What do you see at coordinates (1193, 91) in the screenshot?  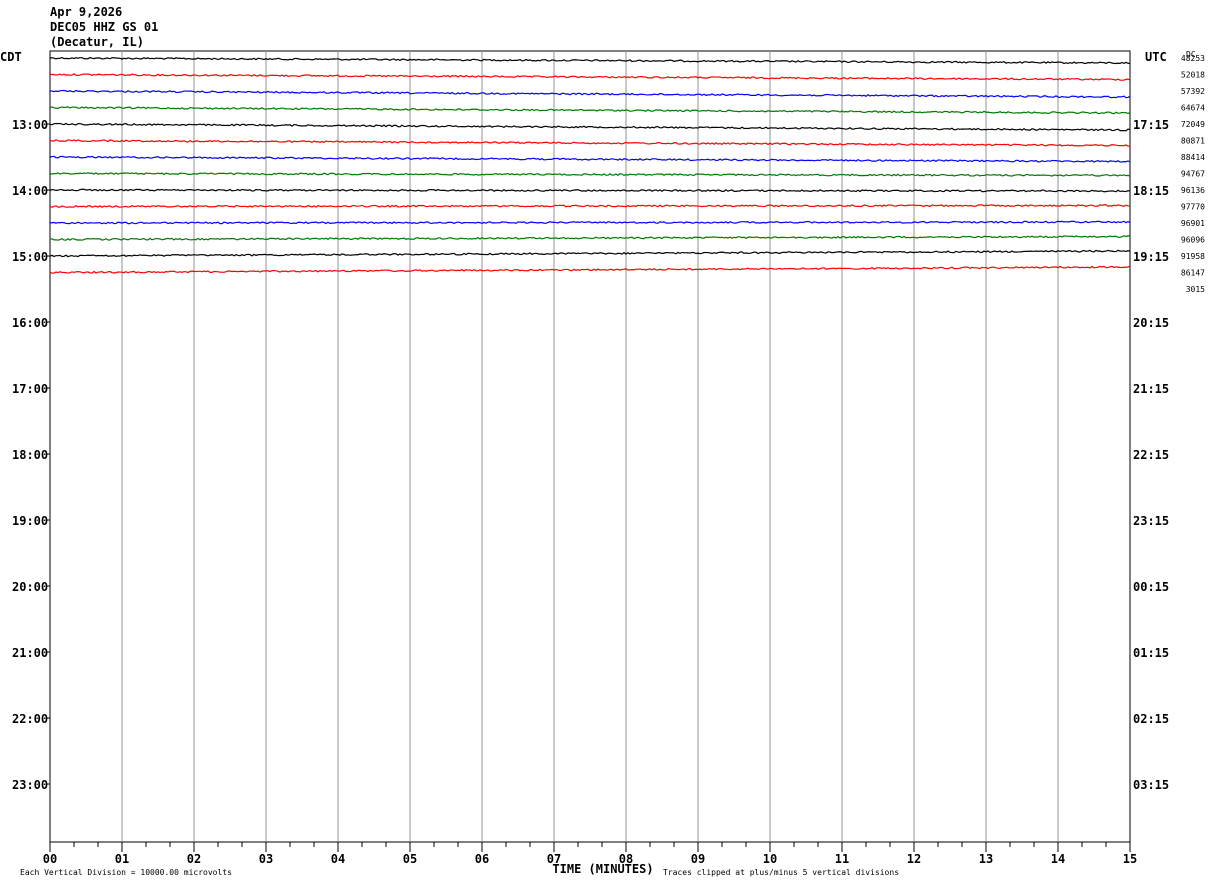 I see `dc-offset-label: 57392` at bounding box center [1193, 91].